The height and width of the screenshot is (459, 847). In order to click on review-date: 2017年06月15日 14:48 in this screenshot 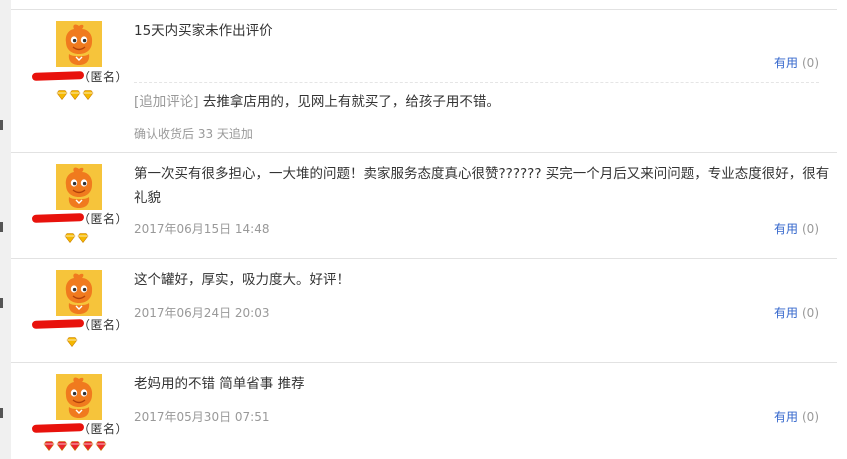, I will do `click(202, 229)`.